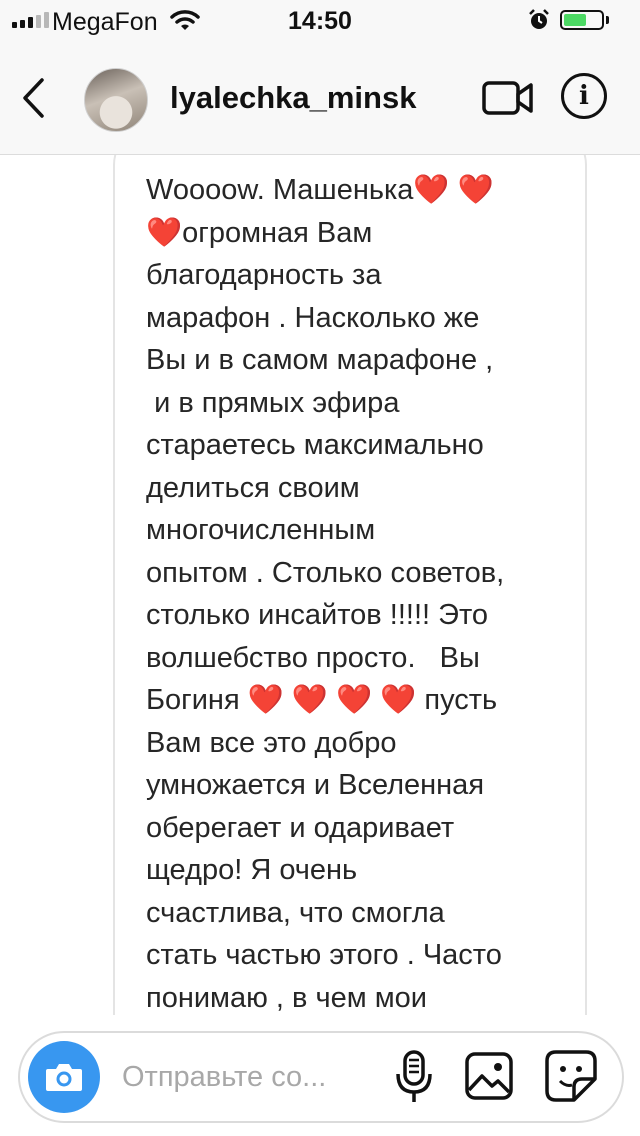 This screenshot has width=640, height=1136. What do you see at coordinates (320, 20) in the screenshot?
I see `status-bar: MegaFon 14:50` at bounding box center [320, 20].